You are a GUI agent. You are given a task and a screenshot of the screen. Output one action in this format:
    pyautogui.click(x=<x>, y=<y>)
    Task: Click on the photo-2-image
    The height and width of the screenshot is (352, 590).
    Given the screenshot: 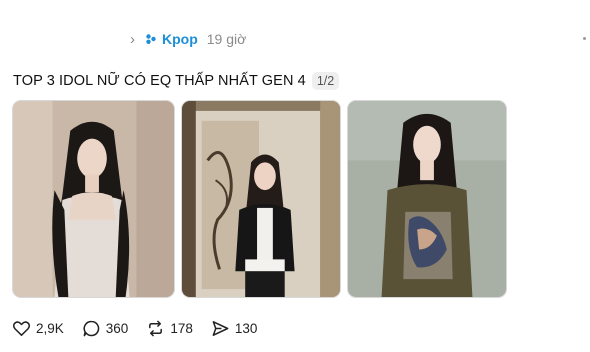 What is the action you would take?
    pyautogui.click(x=261, y=199)
    